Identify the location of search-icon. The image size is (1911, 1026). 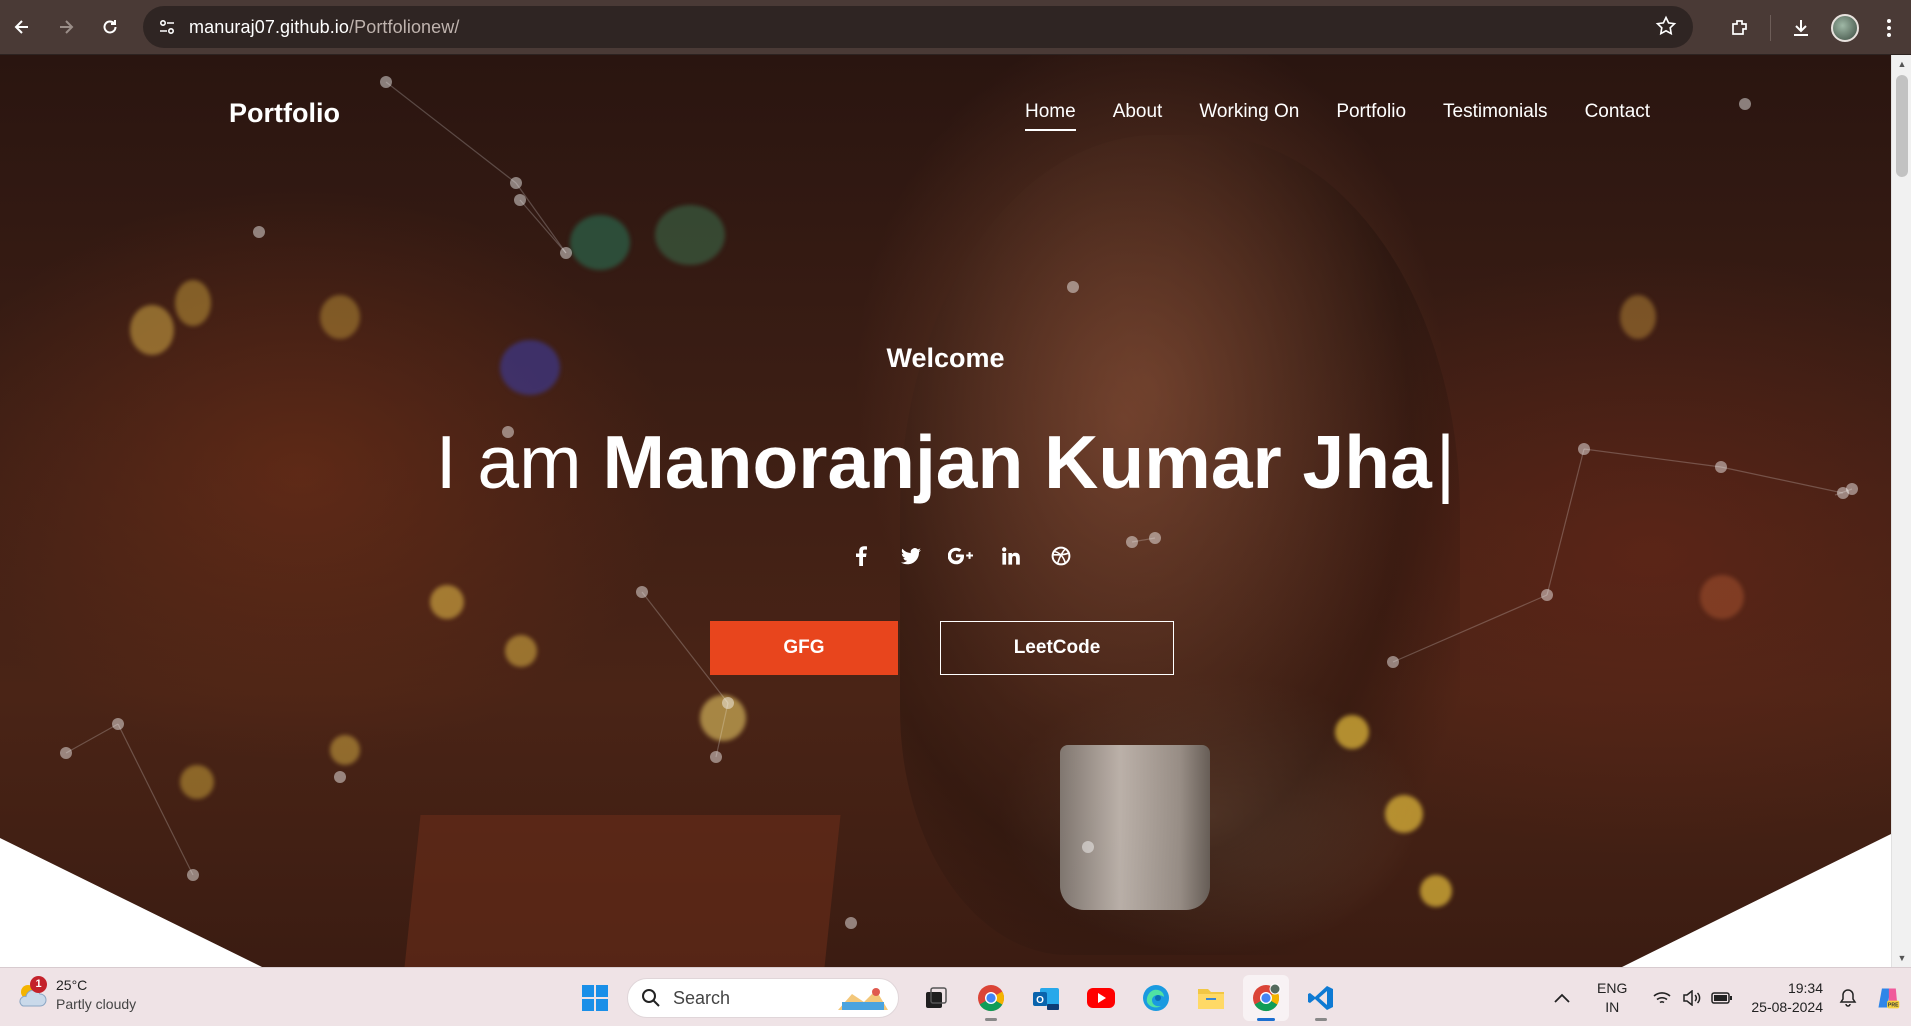
(651, 998).